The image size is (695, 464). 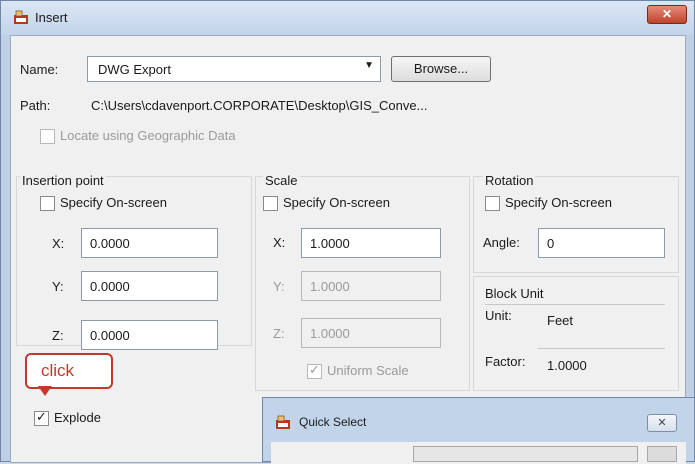 I want to click on explode-checkbox: ✓, so click(x=41, y=417).